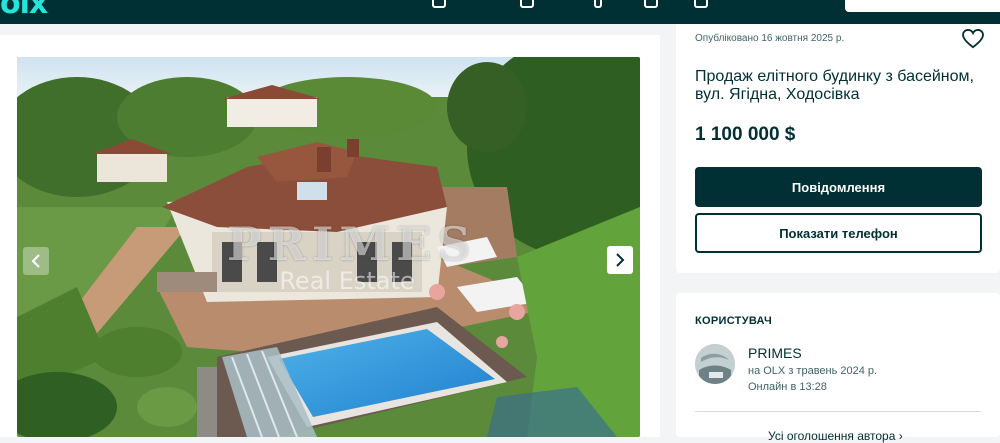 This screenshot has width=1000, height=443. What do you see at coordinates (745, 134) in the screenshot?
I see `listing-price: 1 100 000 $` at bounding box center [745, 134].